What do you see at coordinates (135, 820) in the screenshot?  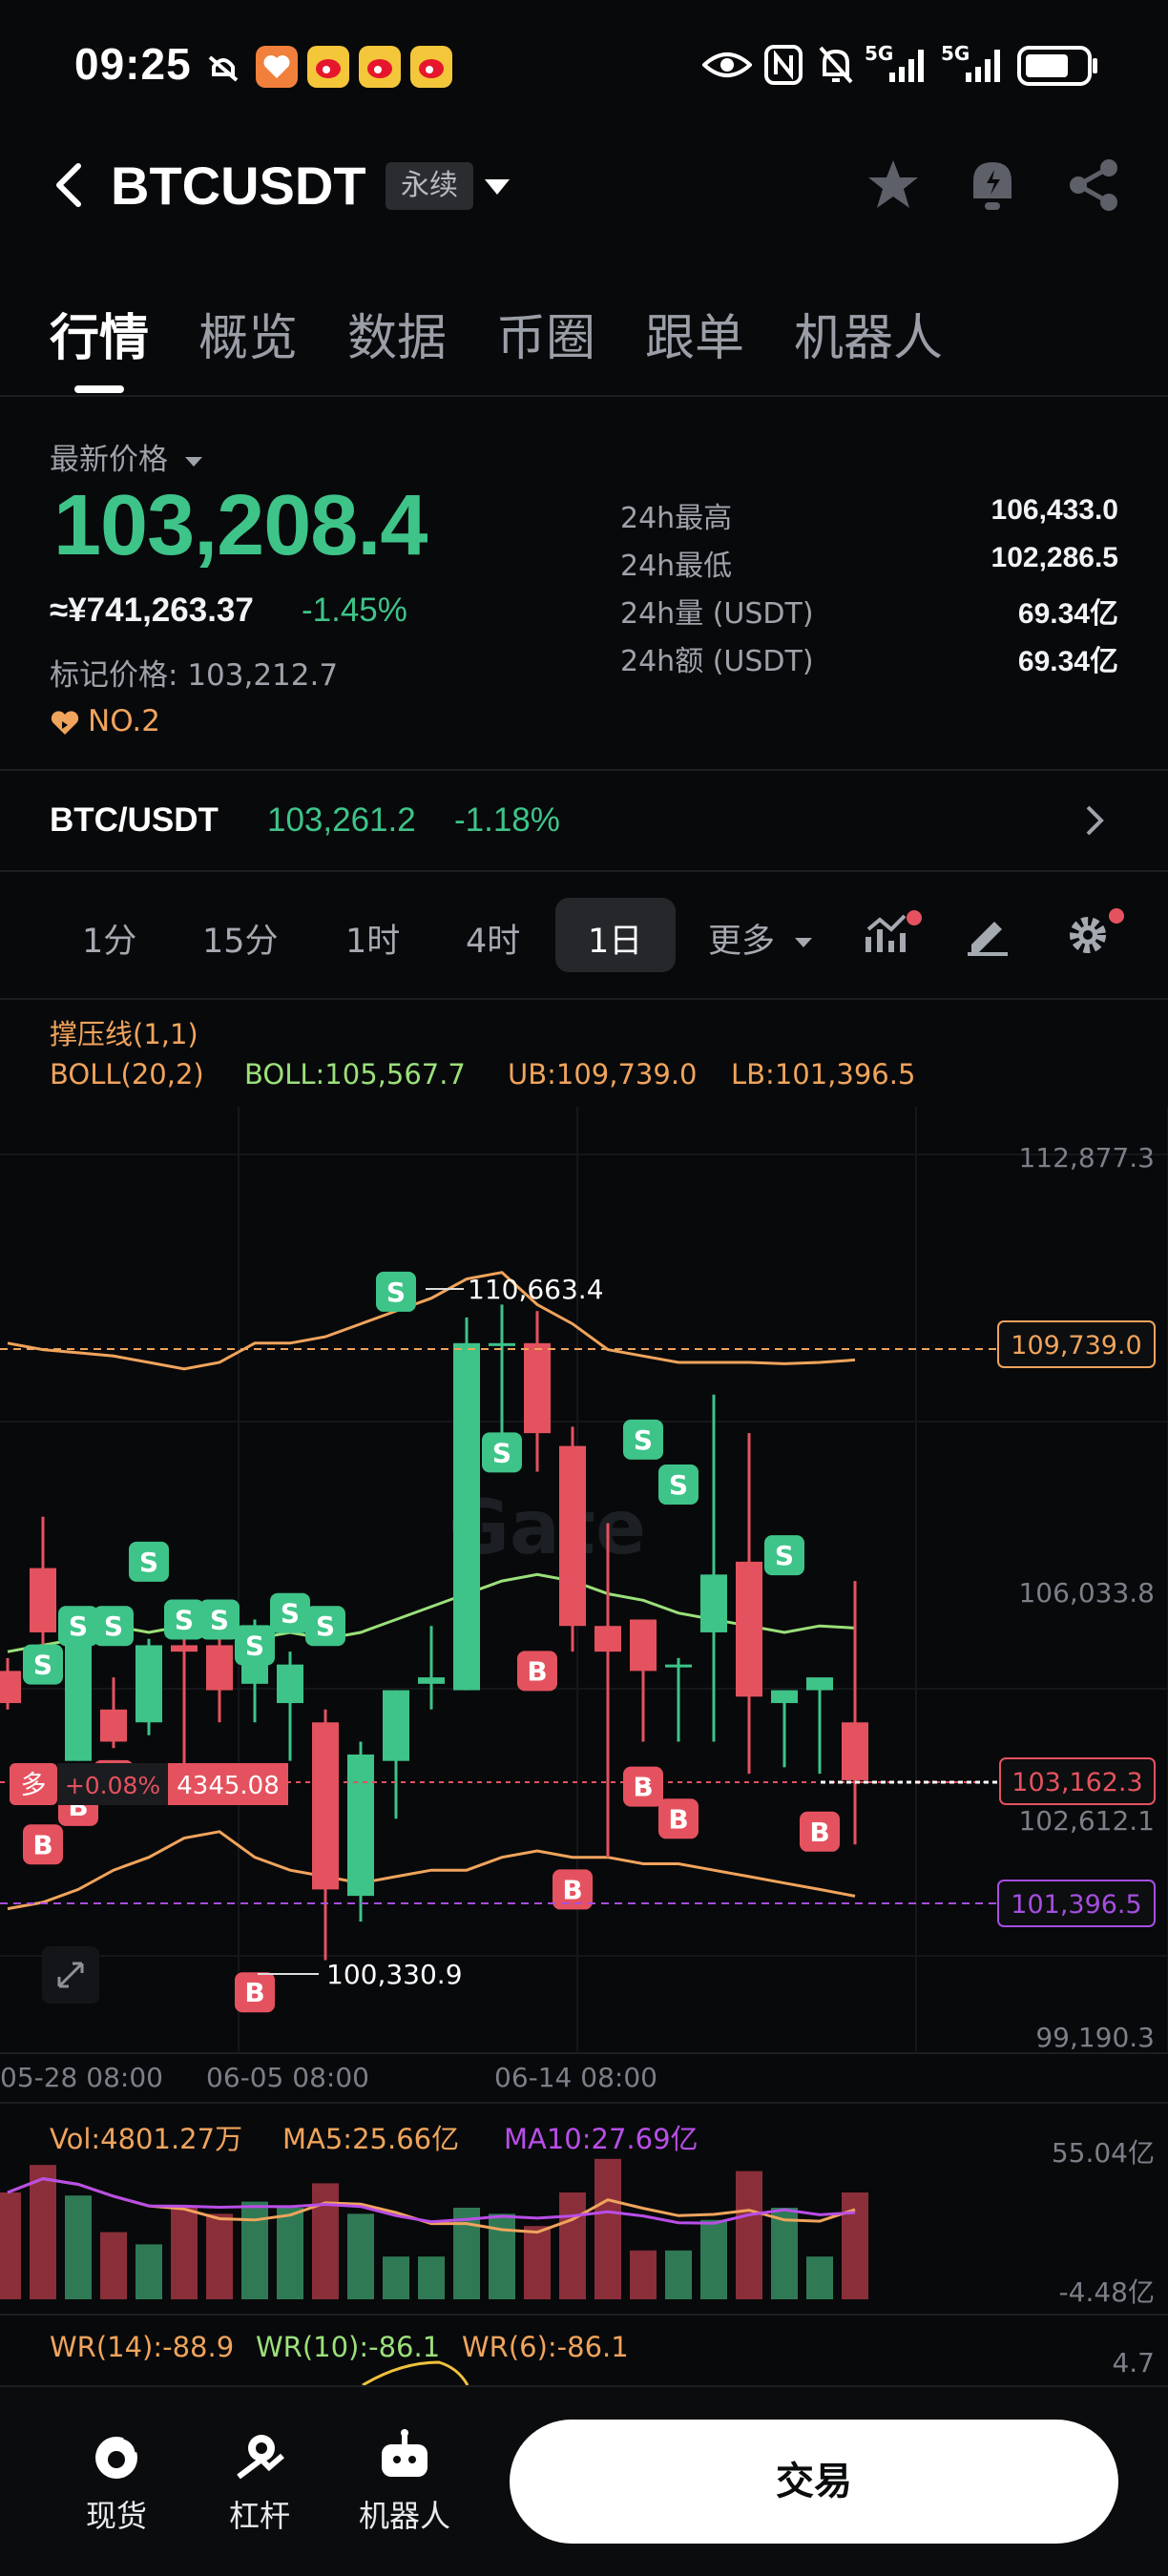 I see `spot-pair-name: BTC/USDT` at bounding box center [135, 820].